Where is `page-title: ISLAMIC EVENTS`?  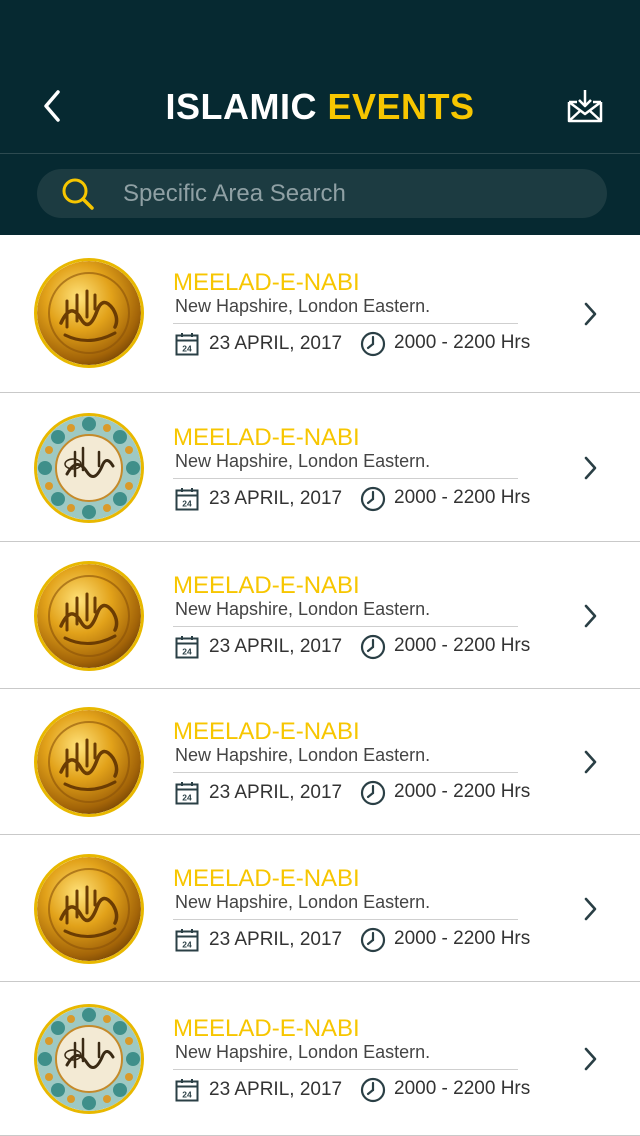
page-title: ISLAMIC EVENTS is located at coordinates (320, 107).